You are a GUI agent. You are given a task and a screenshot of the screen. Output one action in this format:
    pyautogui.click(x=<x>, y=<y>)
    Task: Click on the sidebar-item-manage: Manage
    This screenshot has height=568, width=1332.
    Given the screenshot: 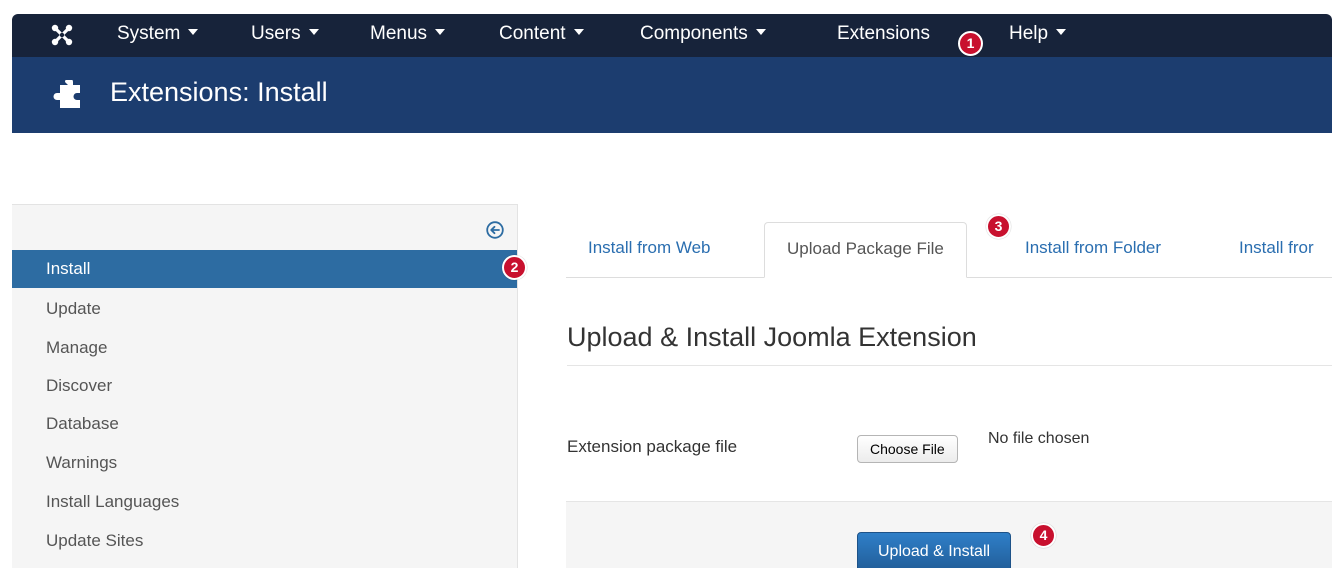 What is the action you would take?
    pyautogui.click(x=264, y=348)
    